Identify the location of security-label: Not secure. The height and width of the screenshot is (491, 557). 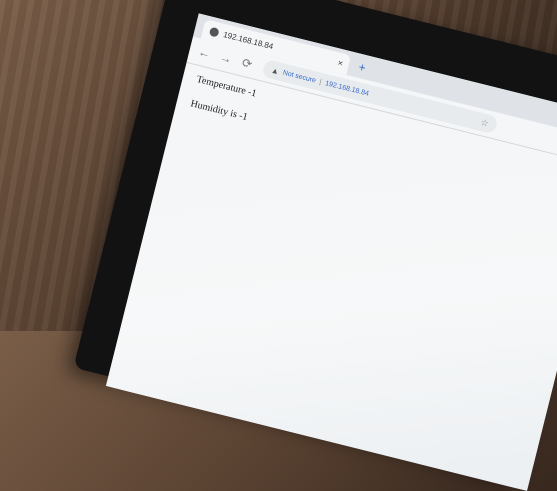
(299, 76).